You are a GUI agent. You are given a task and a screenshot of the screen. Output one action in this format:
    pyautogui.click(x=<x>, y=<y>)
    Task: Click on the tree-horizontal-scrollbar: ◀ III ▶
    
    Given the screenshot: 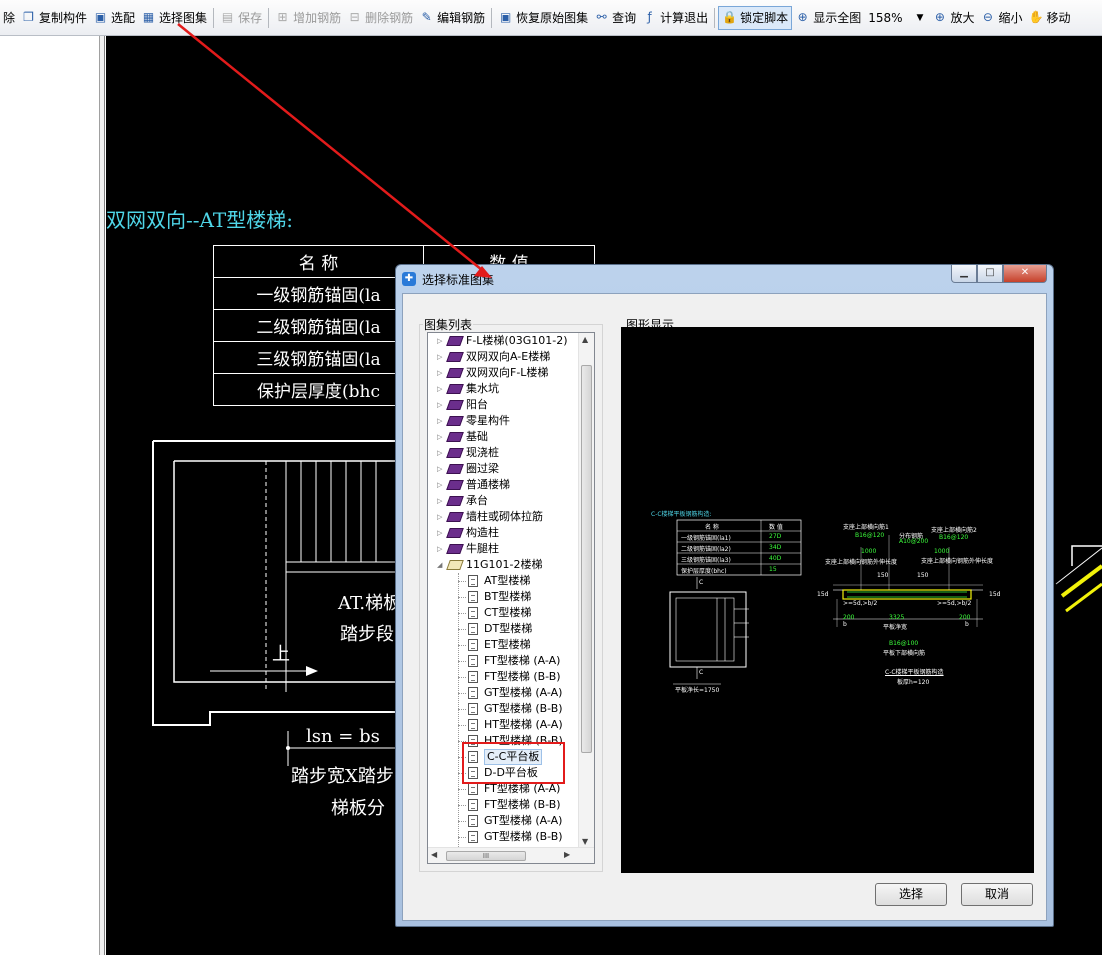 What is the action you would take?
    pyautogui.click(x=511, y=855)
    